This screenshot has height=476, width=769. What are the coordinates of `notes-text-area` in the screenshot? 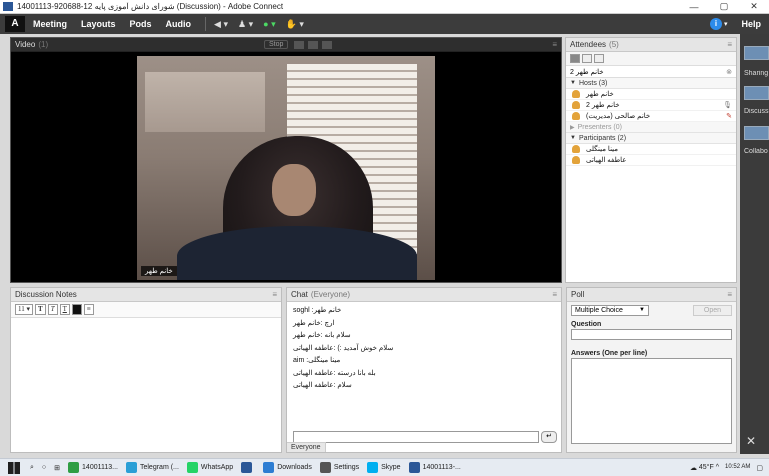 It's located at (146, 385).